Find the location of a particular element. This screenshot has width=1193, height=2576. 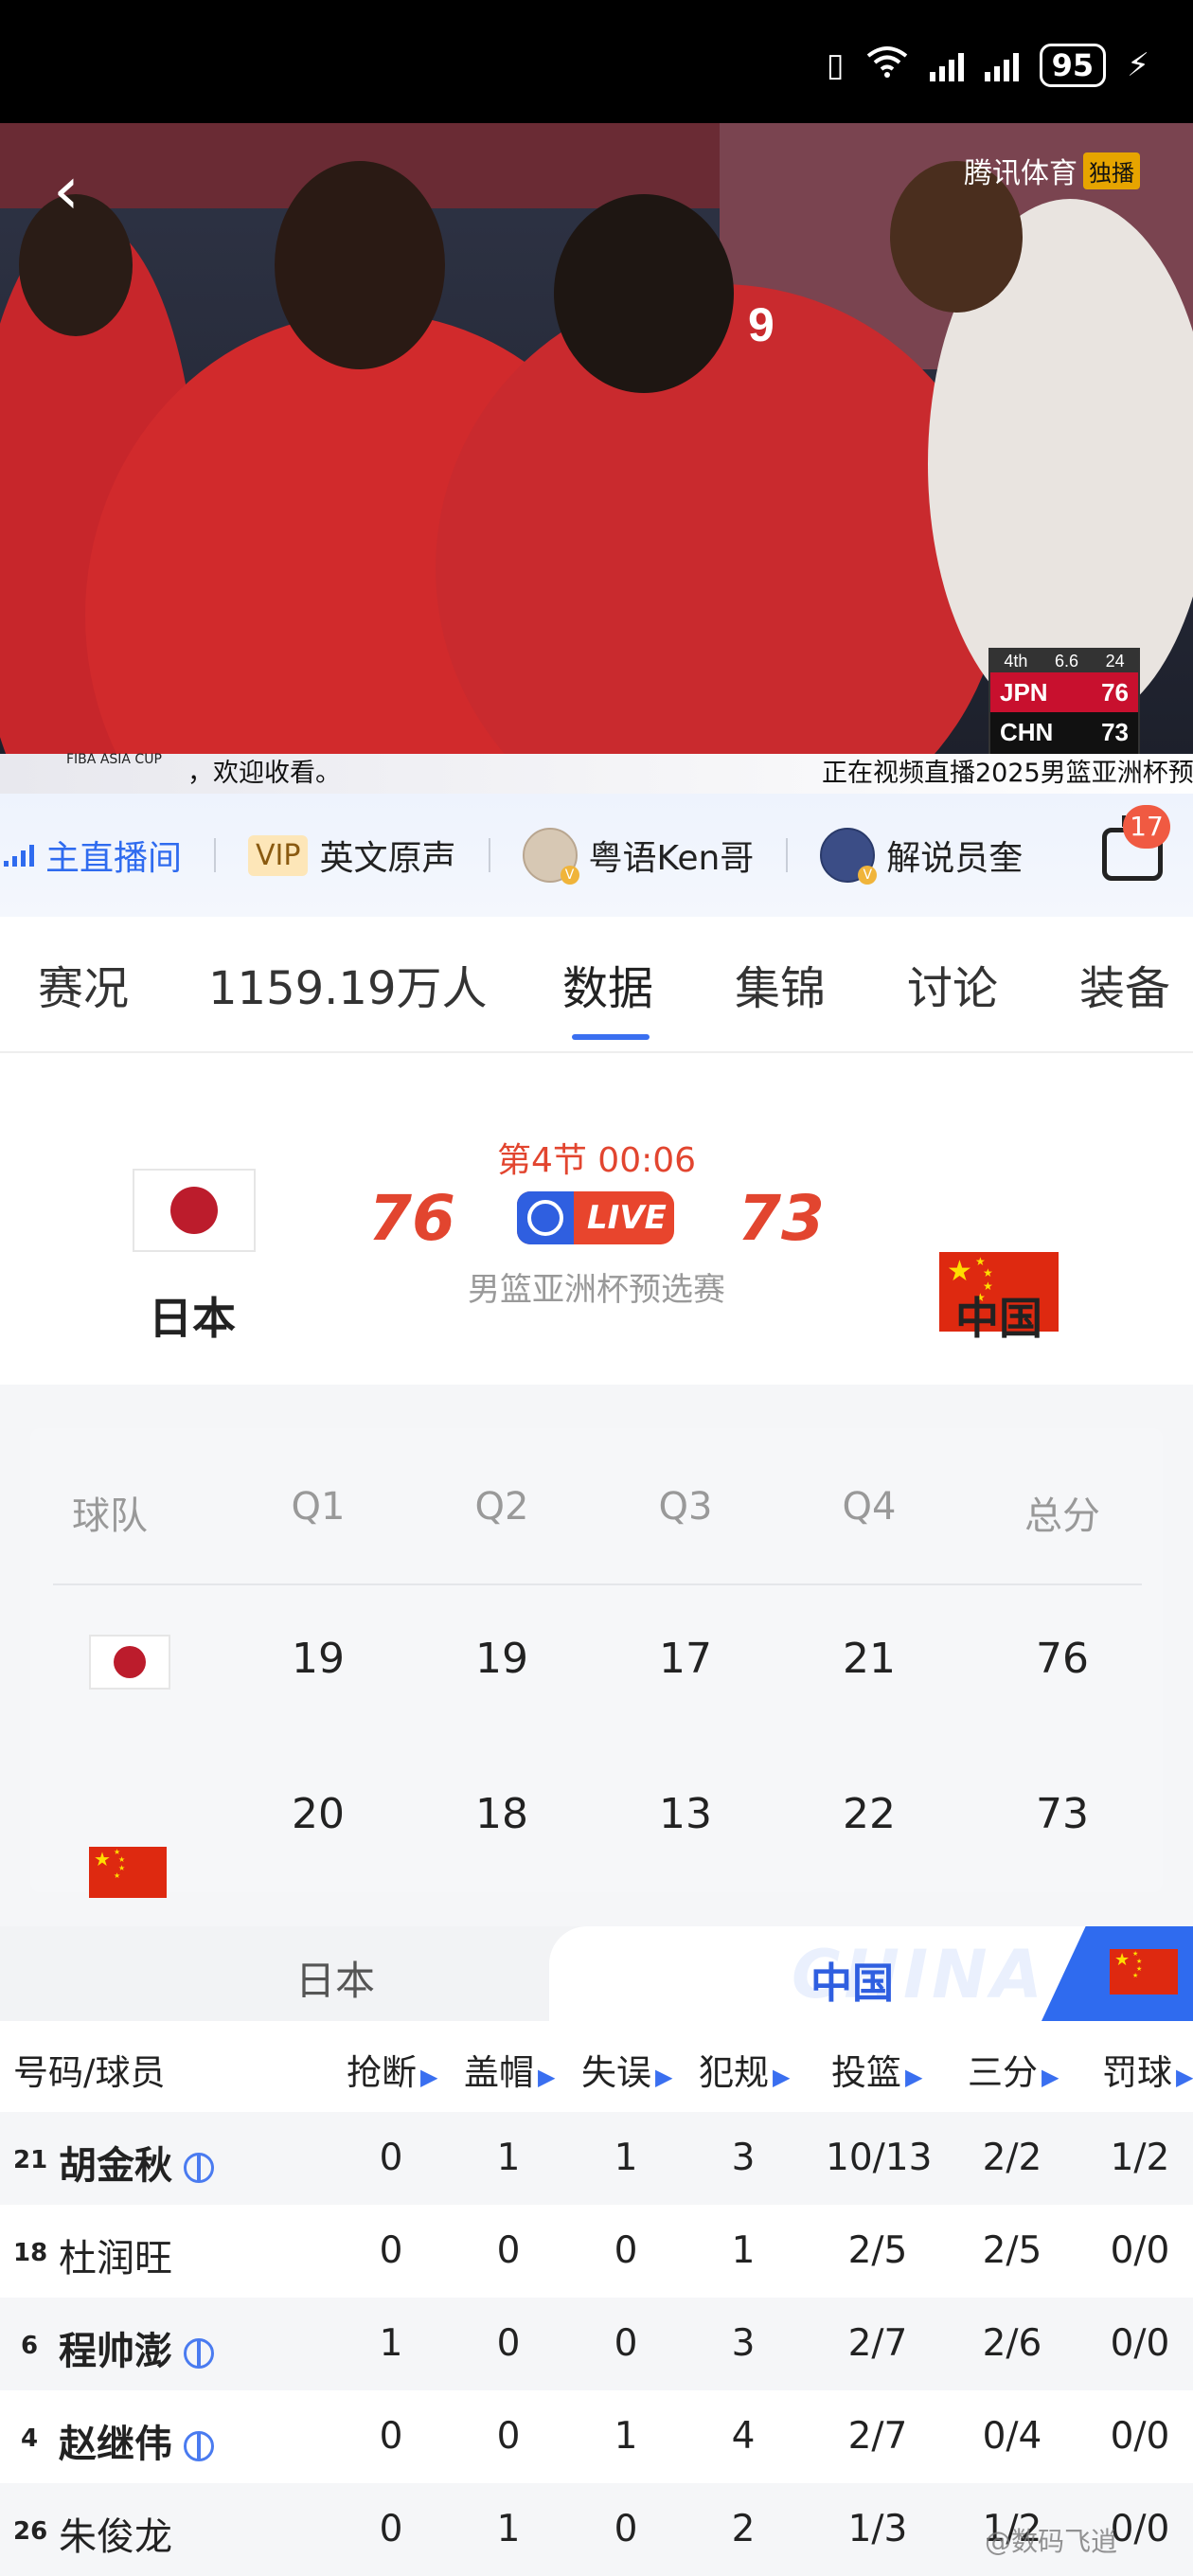

team-toggle: 日本 CHINA 中国 ★ ★ ★ ★ ★ is located at coordinates (596, 1973).